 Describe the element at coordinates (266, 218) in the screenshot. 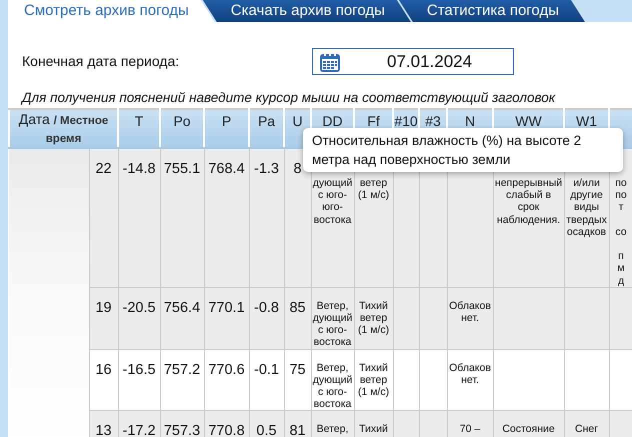

I see `table-cell: -1.3` at that location.